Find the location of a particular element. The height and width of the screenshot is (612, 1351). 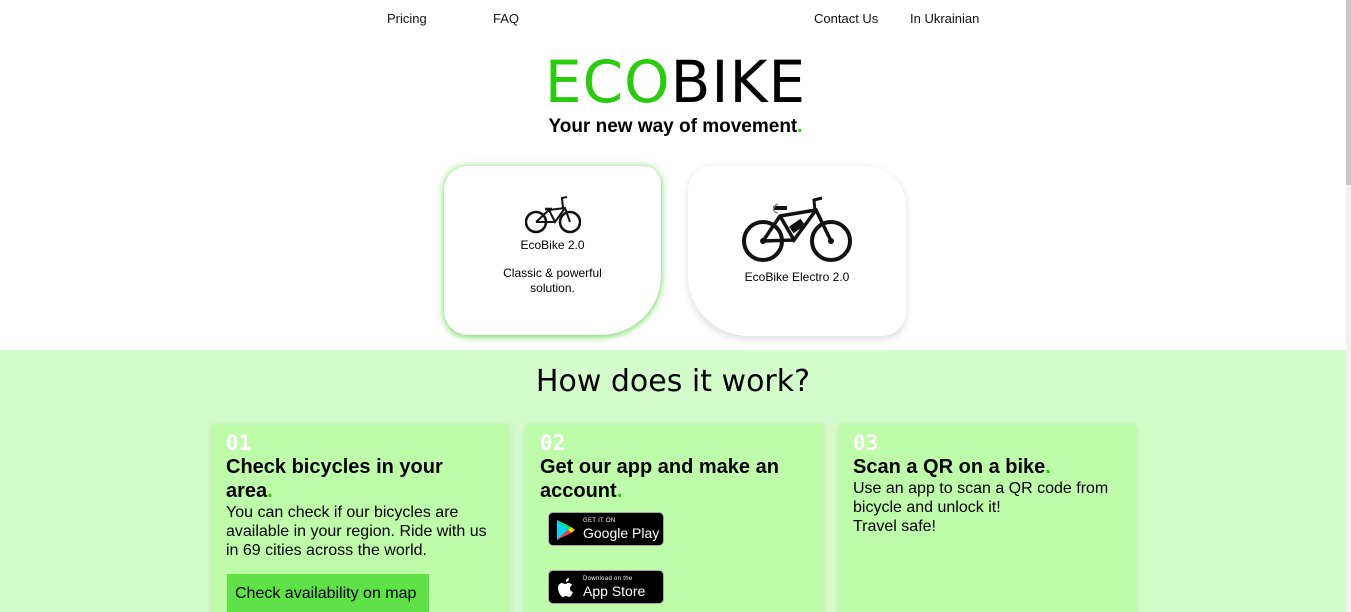

app-store-badge: Download on the App Store is located at coordinates (606, 587).